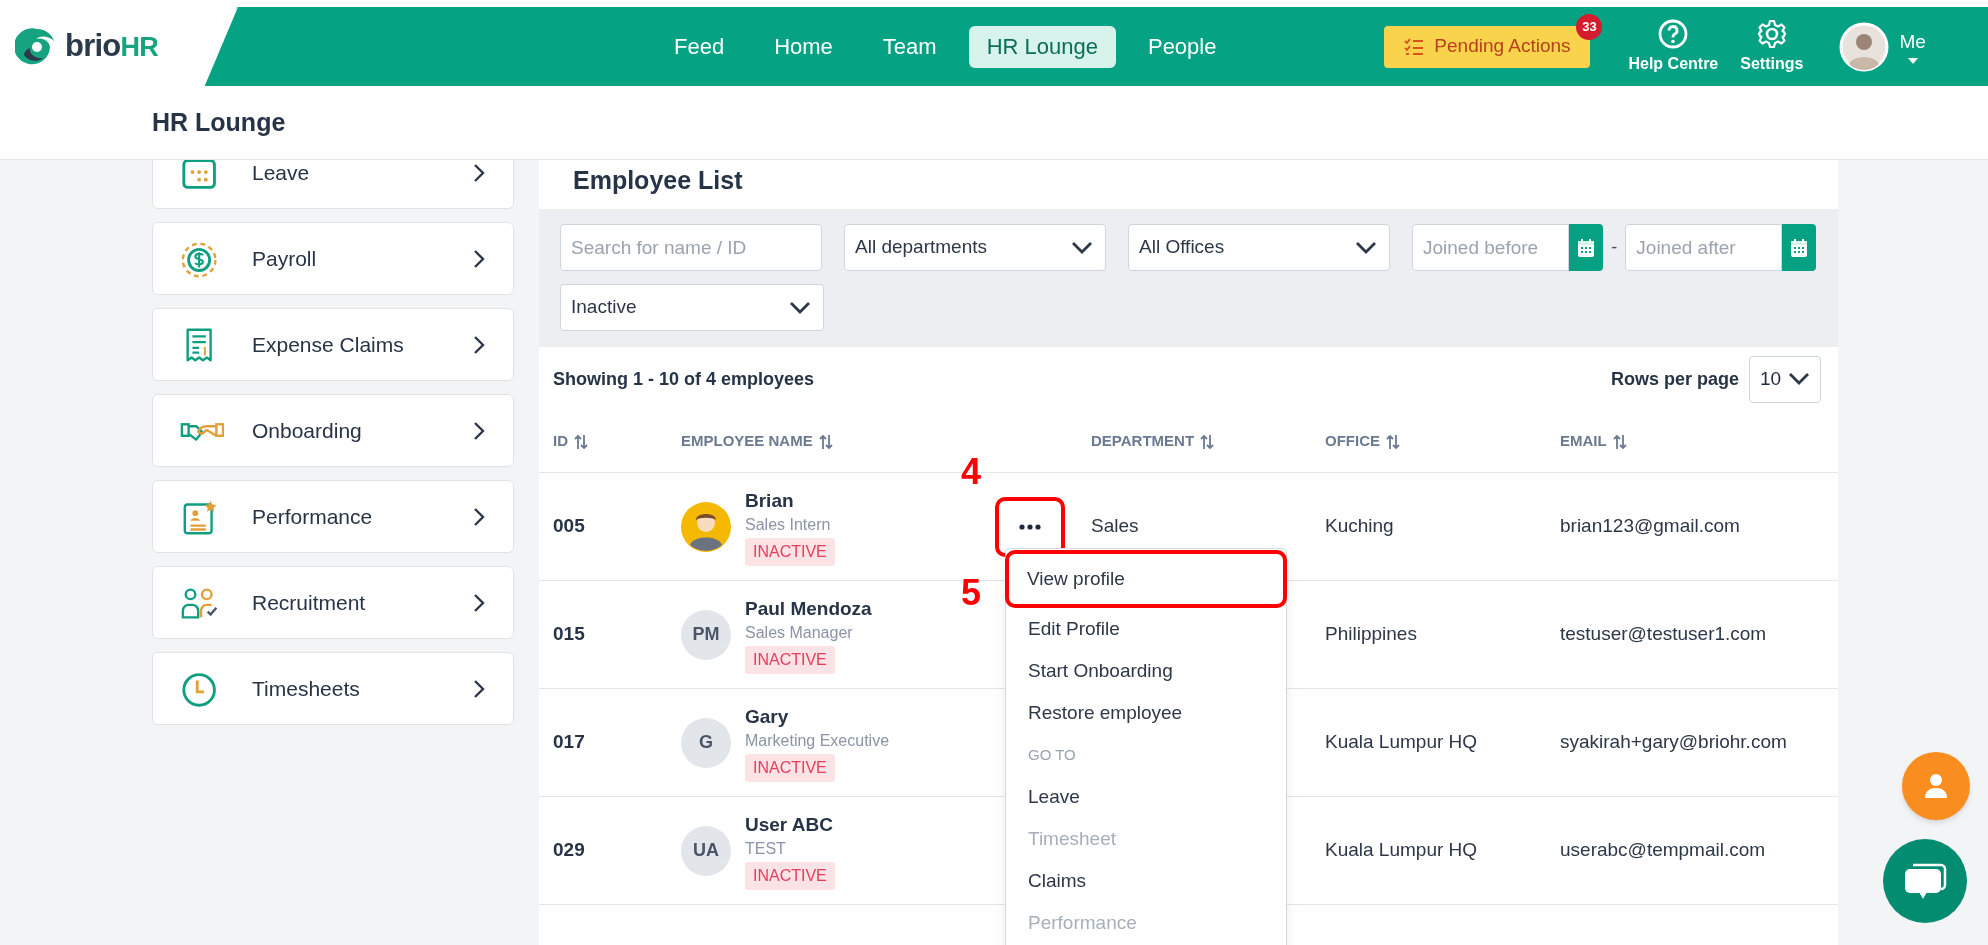  What do you see at coordinates (1673, 33) in the screenshot?
I see `help-icon` at bounding box center [1673, 33].